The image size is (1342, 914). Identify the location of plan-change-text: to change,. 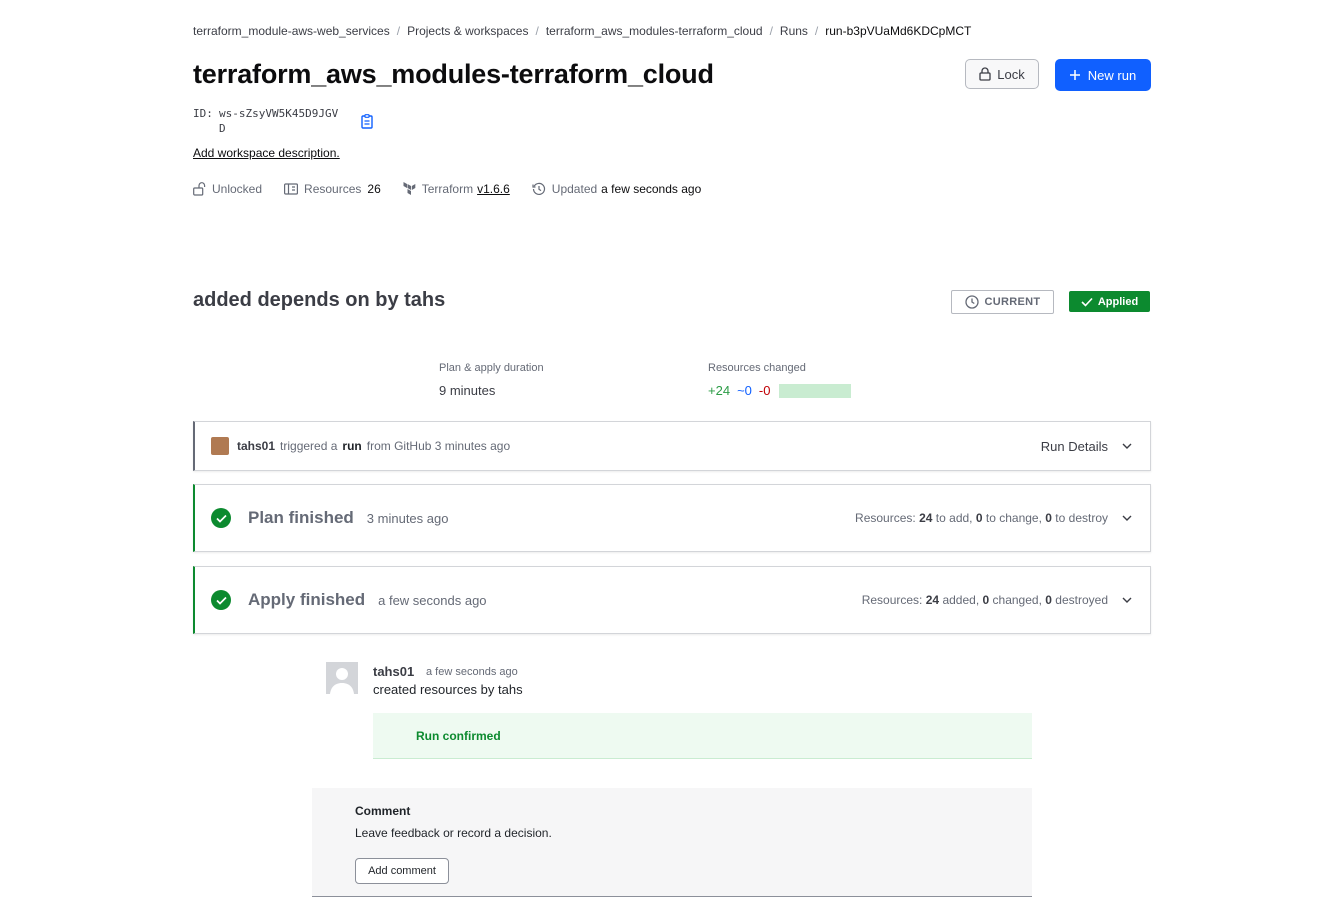
(1013, 518).